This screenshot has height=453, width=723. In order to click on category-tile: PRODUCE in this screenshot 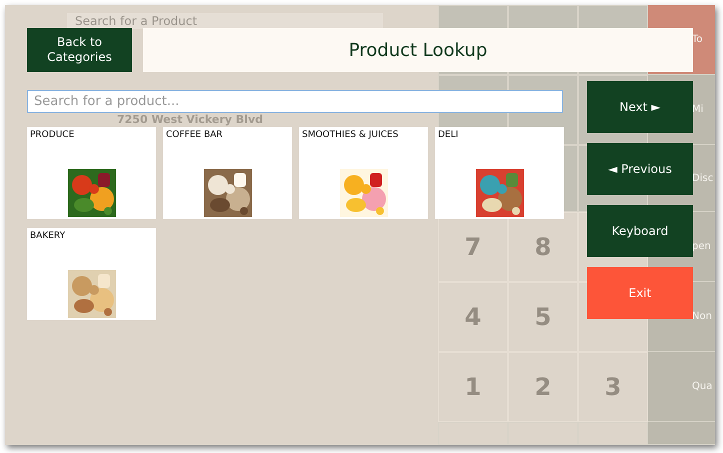, I will do `click(91, 173)`.